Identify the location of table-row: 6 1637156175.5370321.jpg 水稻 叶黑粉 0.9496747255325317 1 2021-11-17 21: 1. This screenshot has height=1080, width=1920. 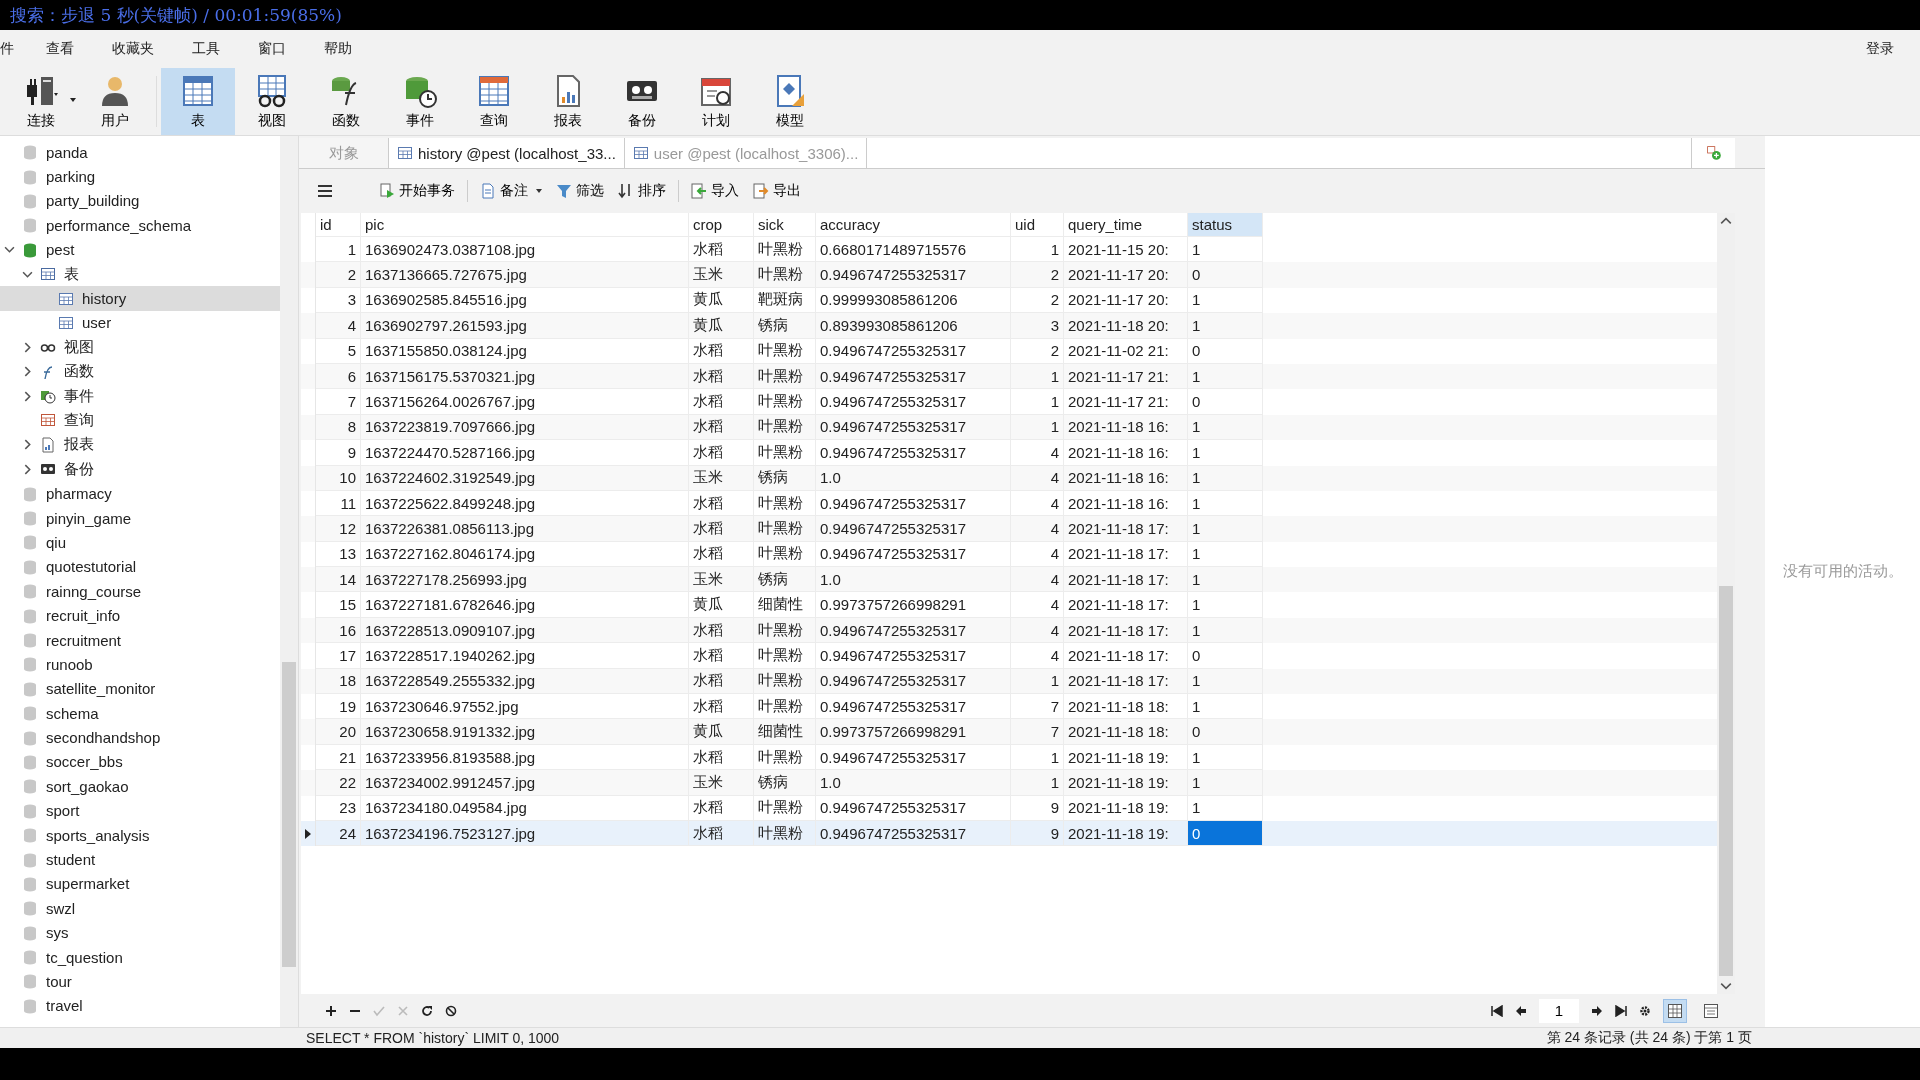
(1009, 376).